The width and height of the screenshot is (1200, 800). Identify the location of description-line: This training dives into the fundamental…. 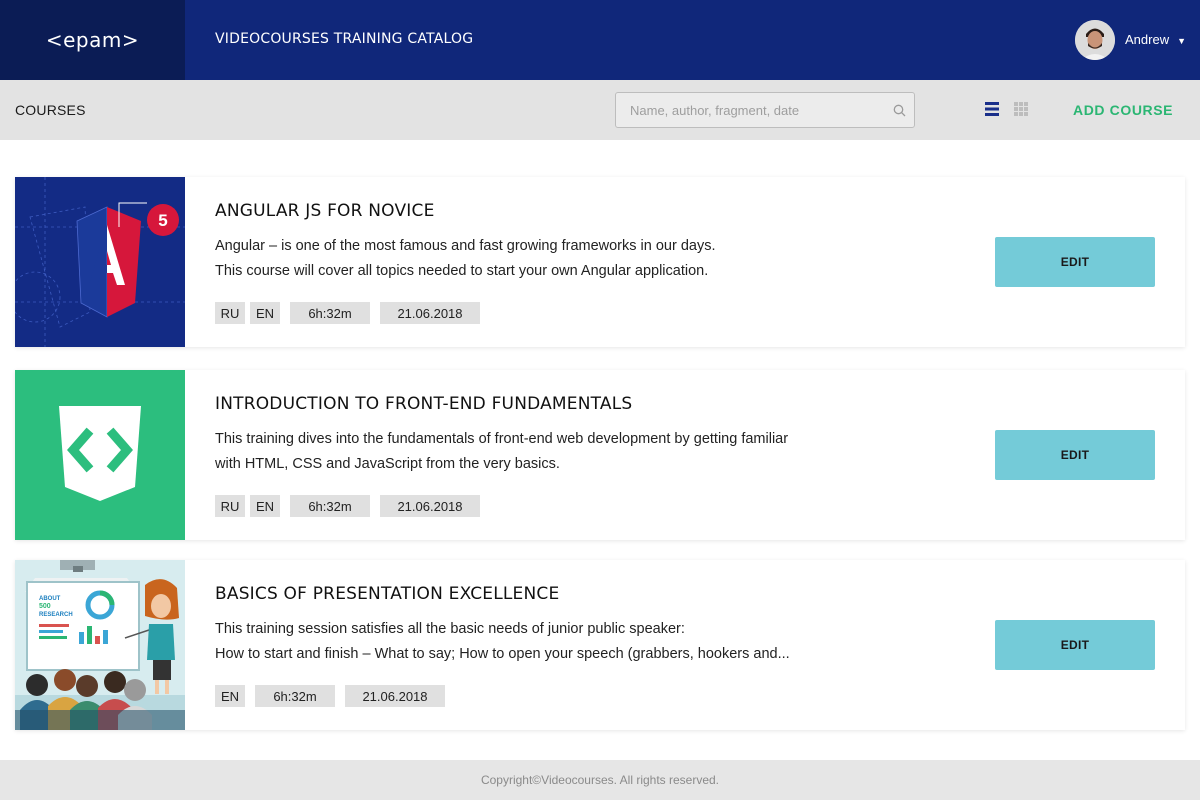
(502, 439).